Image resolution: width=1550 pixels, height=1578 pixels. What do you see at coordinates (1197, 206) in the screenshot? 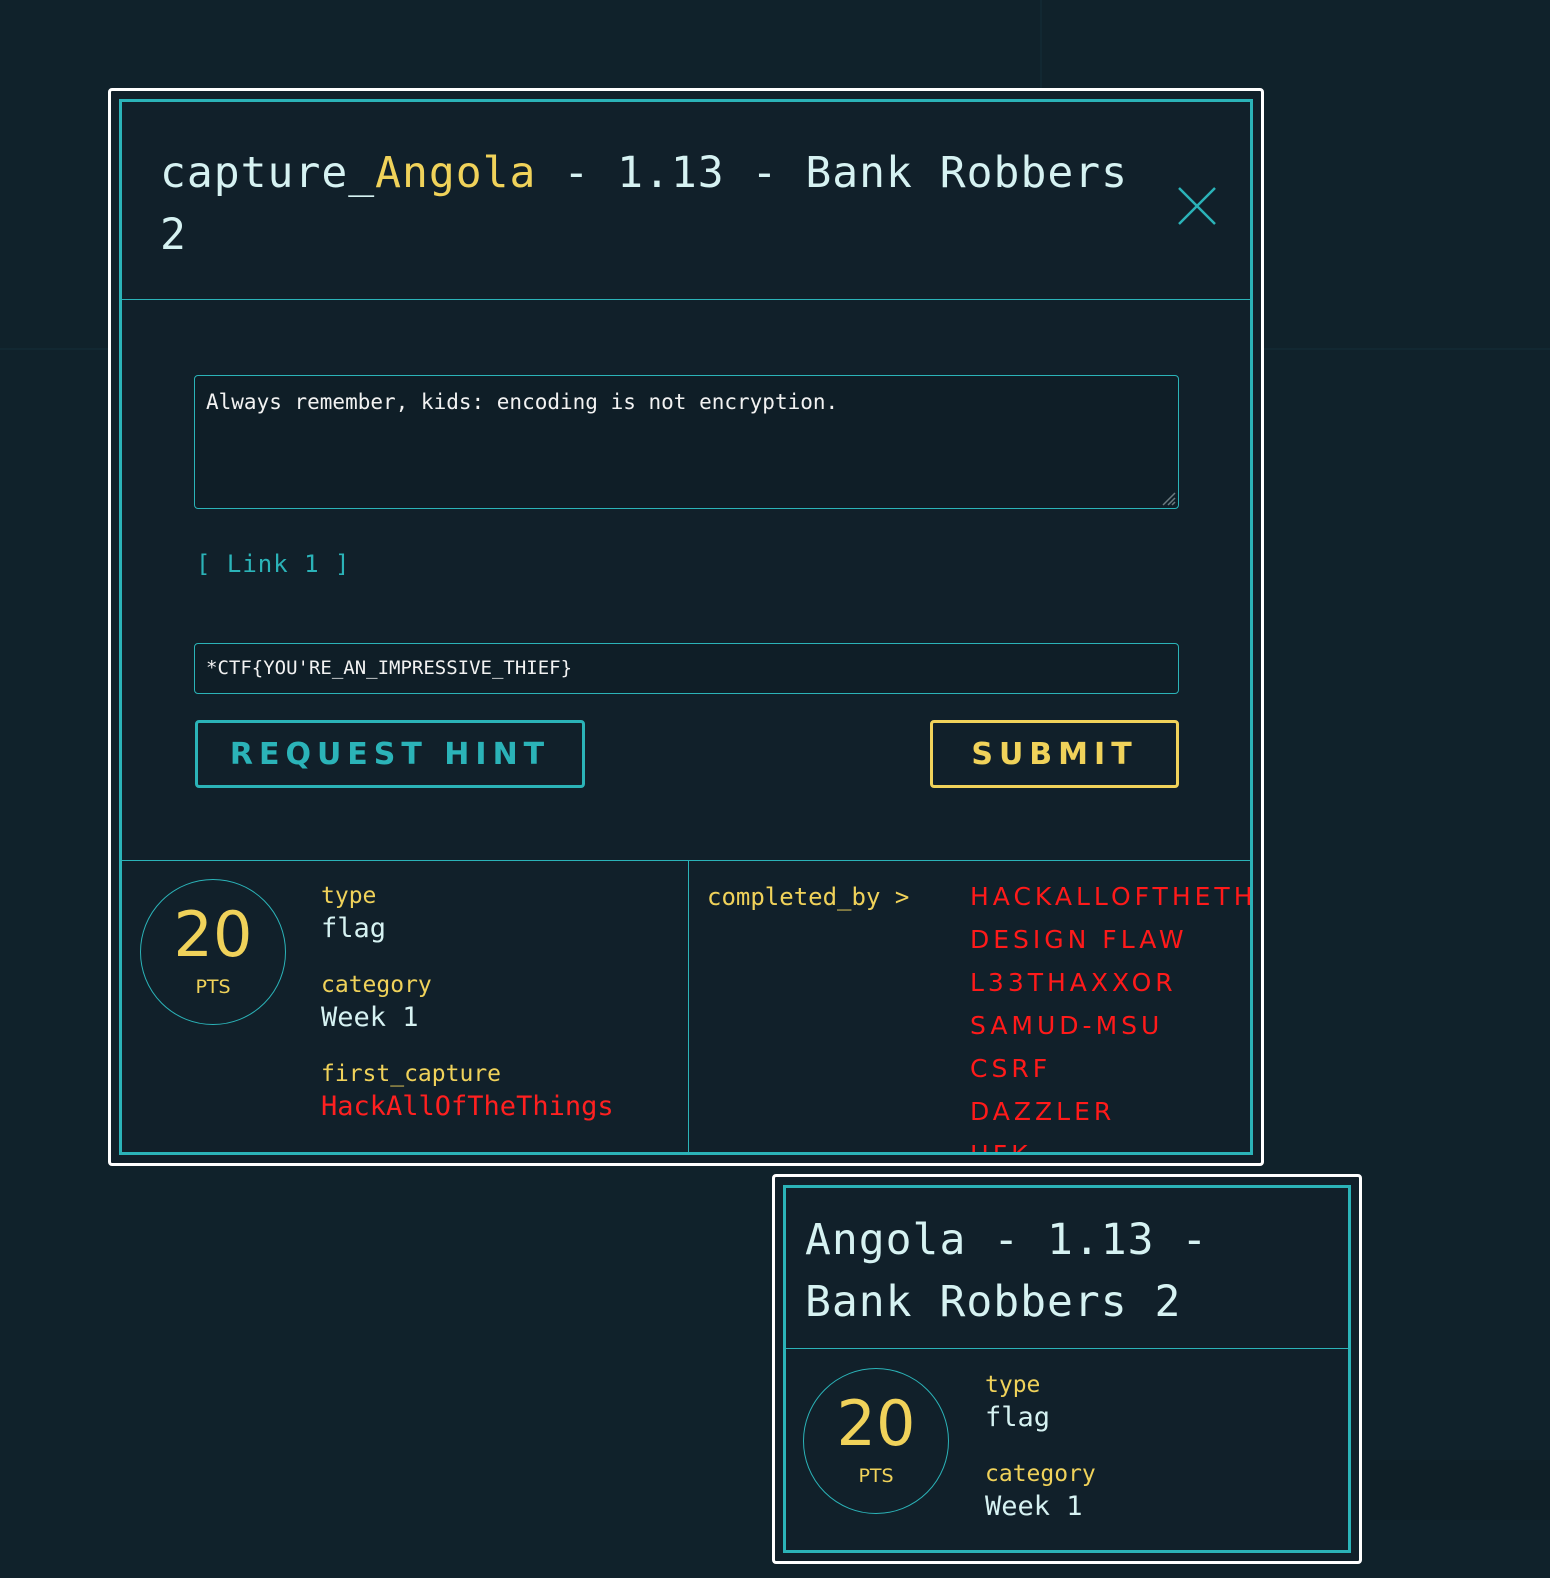
I see `close-icon` at bounding box center [1197, 206].